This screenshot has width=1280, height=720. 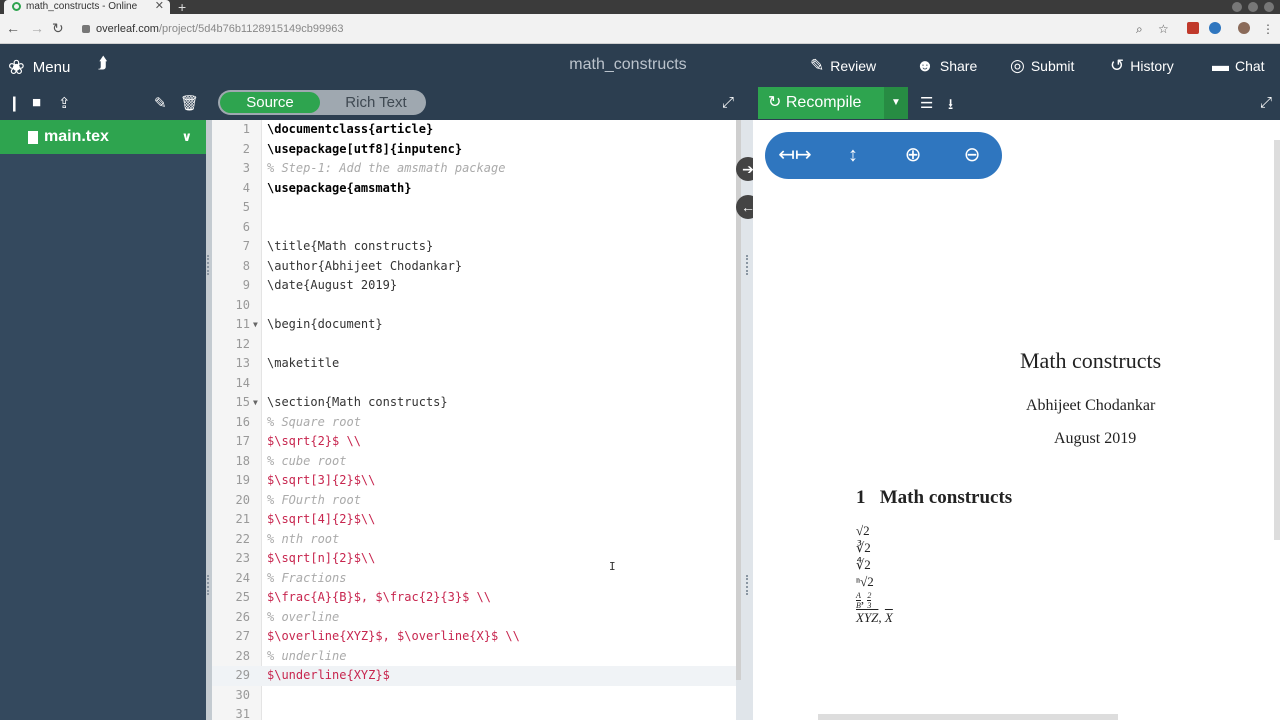 I want to click on maximize-window-icon, so click(x=1253, y=7).